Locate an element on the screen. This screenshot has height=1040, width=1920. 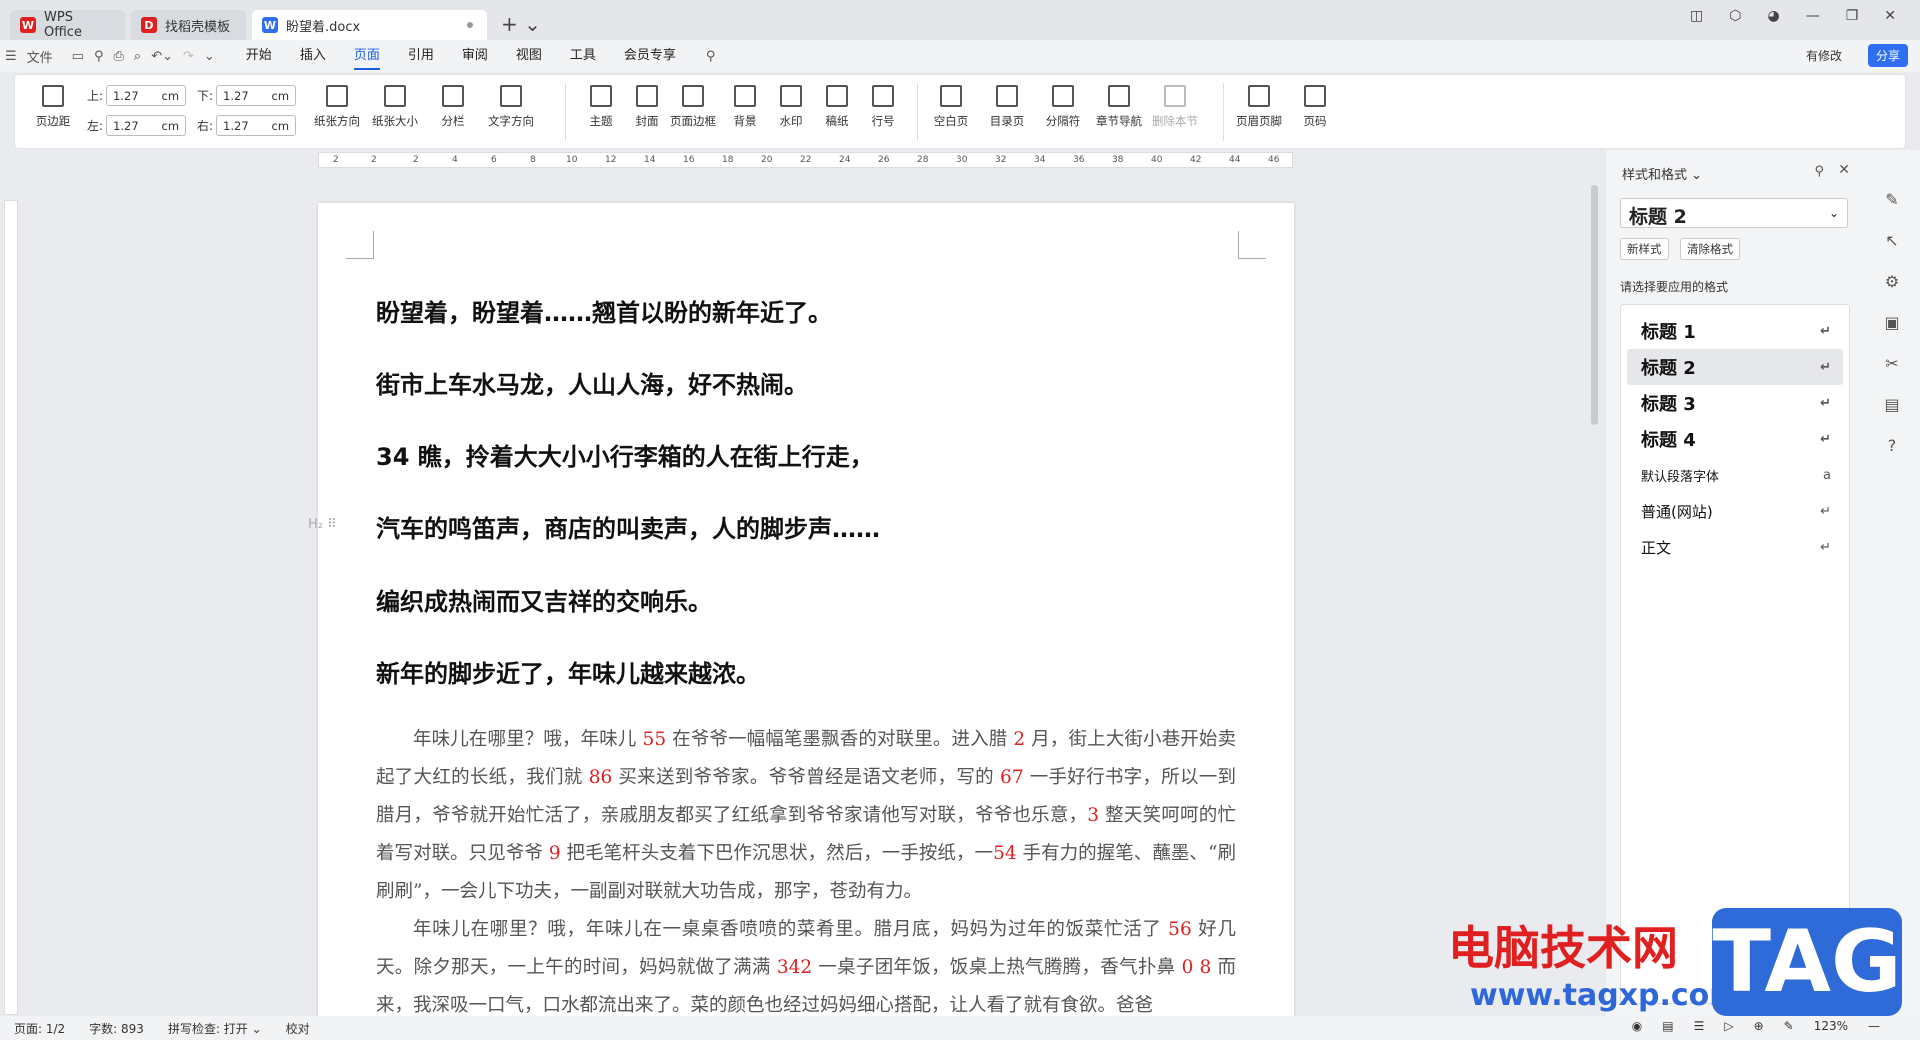
eye-icon: ◉ is located at coordinates (1637, 1026).